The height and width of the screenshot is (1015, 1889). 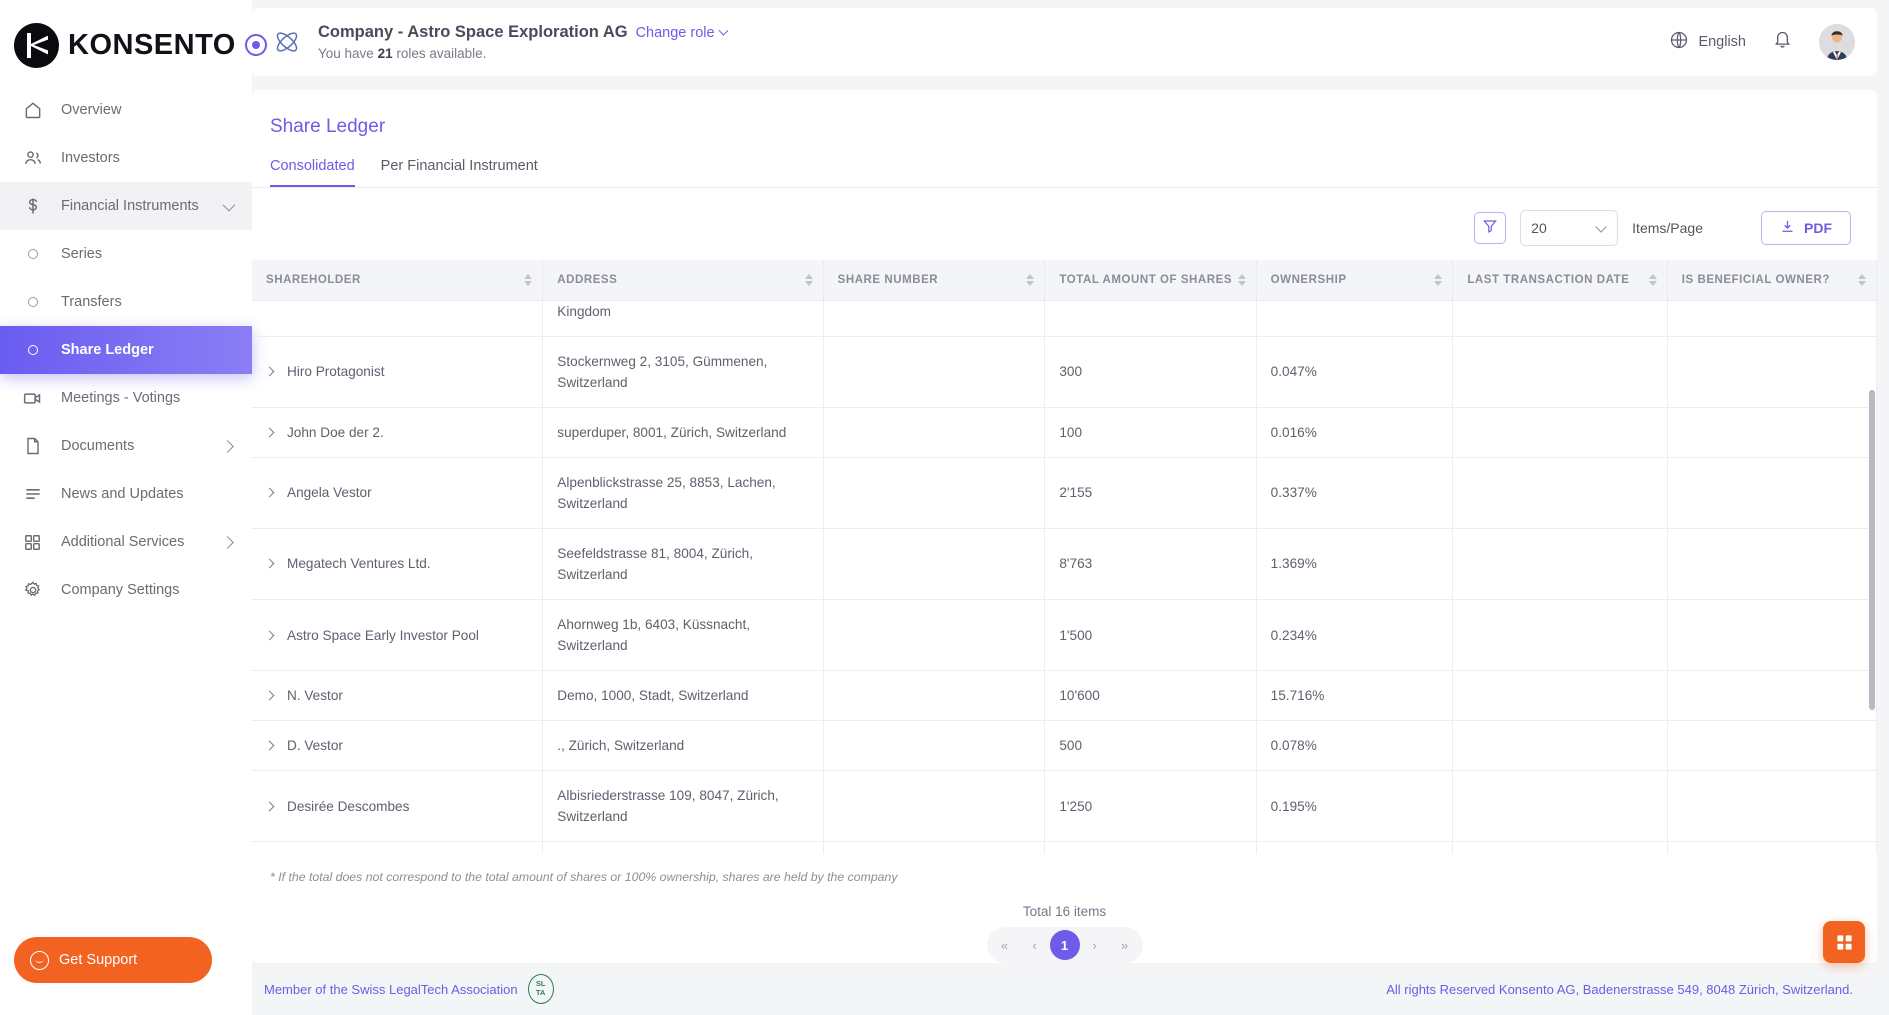 I want to click on items-per-page-select-wrap: 102050100, so click(x=1569, y=228).